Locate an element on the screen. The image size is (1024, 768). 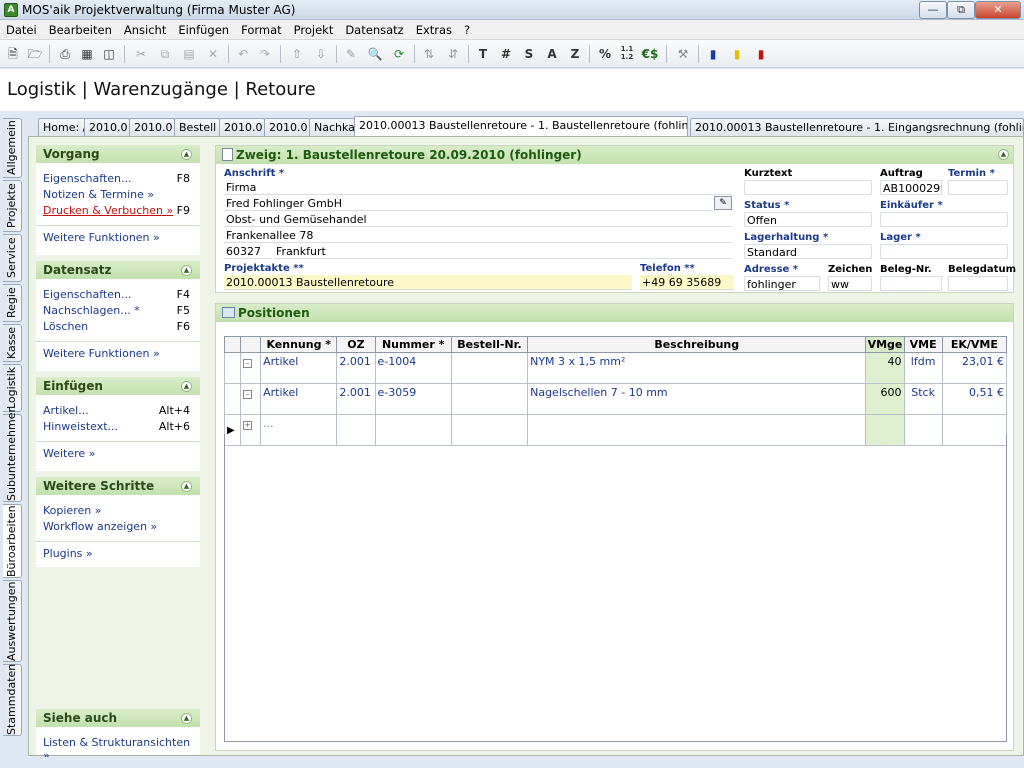
auftrag-field: AB100029 is located at coordinates (911, 187).